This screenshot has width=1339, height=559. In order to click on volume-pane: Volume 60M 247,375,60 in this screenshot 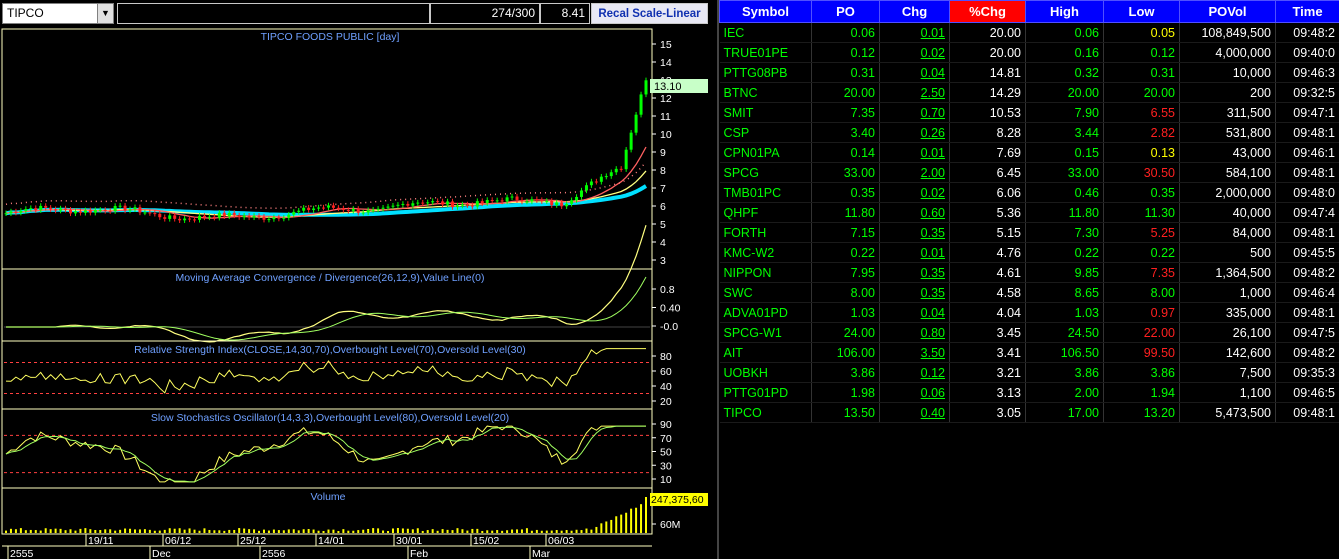, I will do `click(354, 511)`.